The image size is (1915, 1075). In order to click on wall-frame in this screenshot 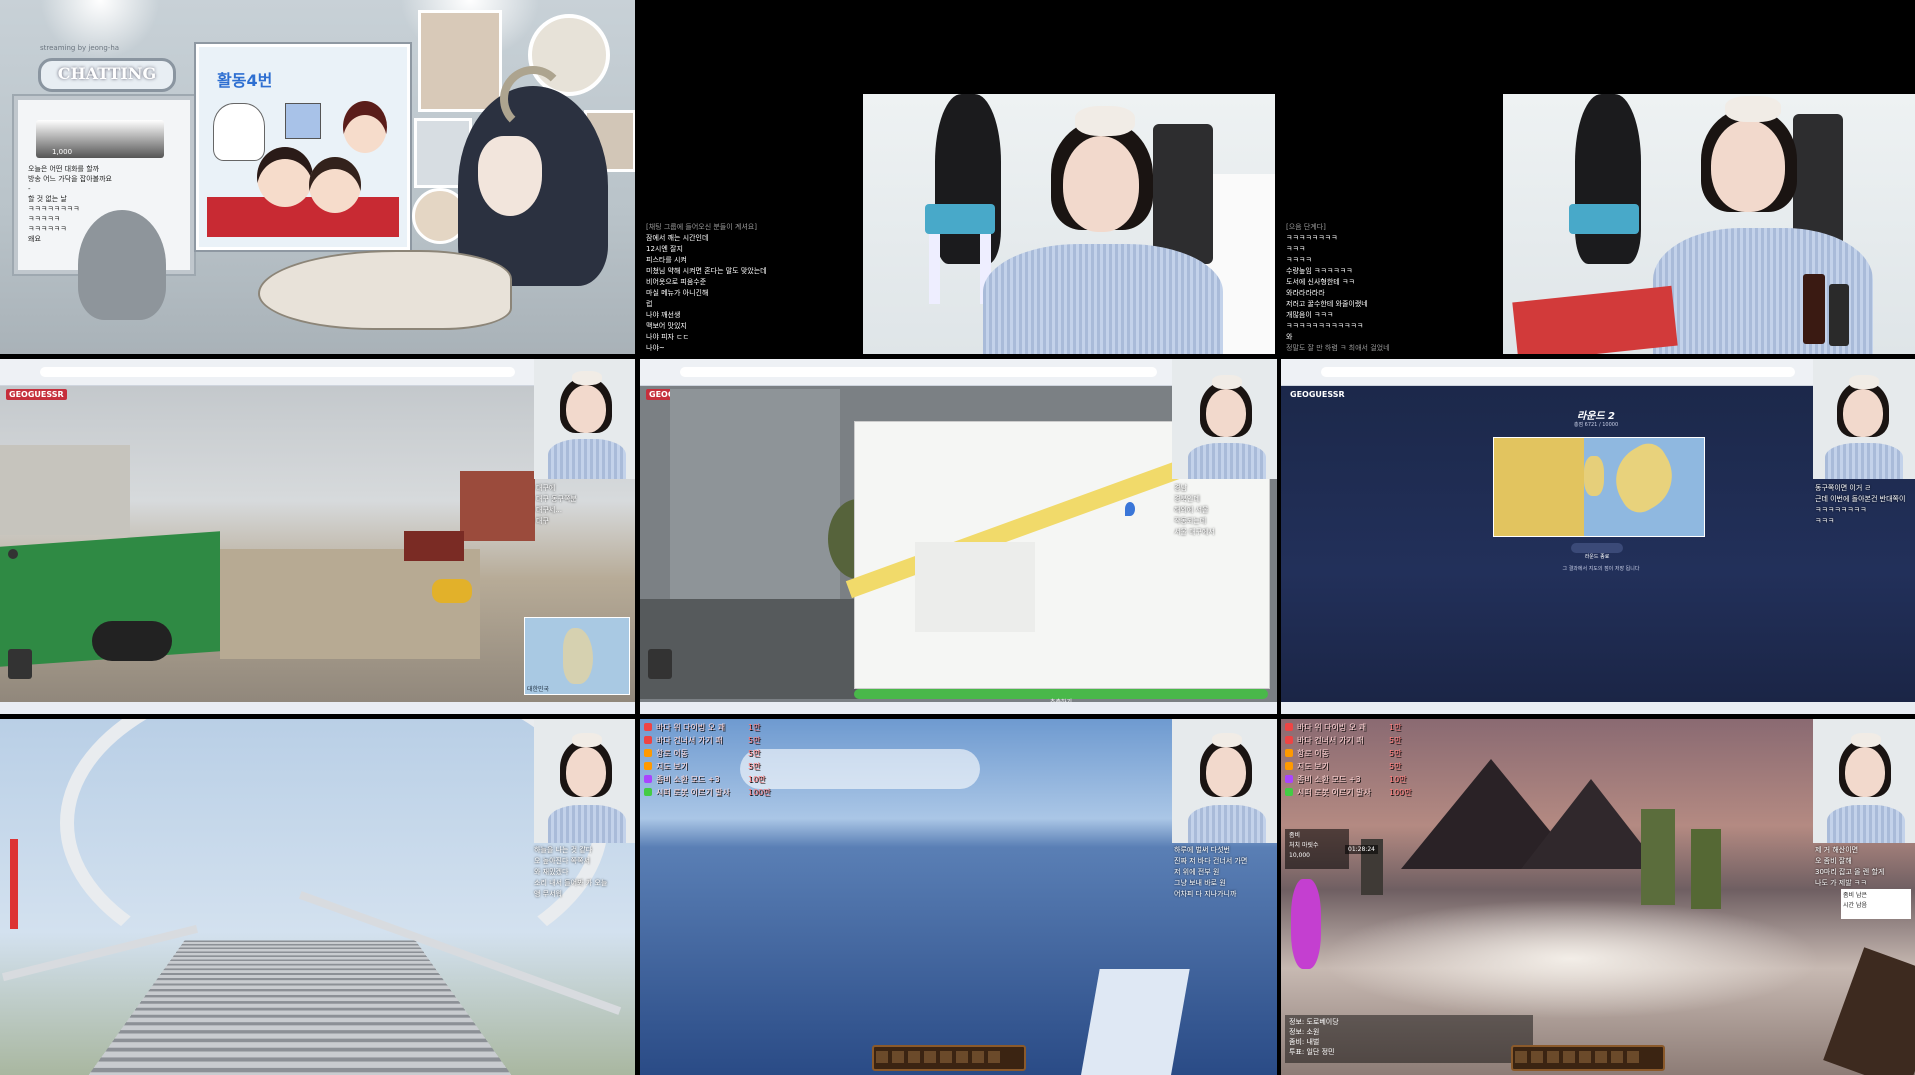, I will do `click(460, 61)`.